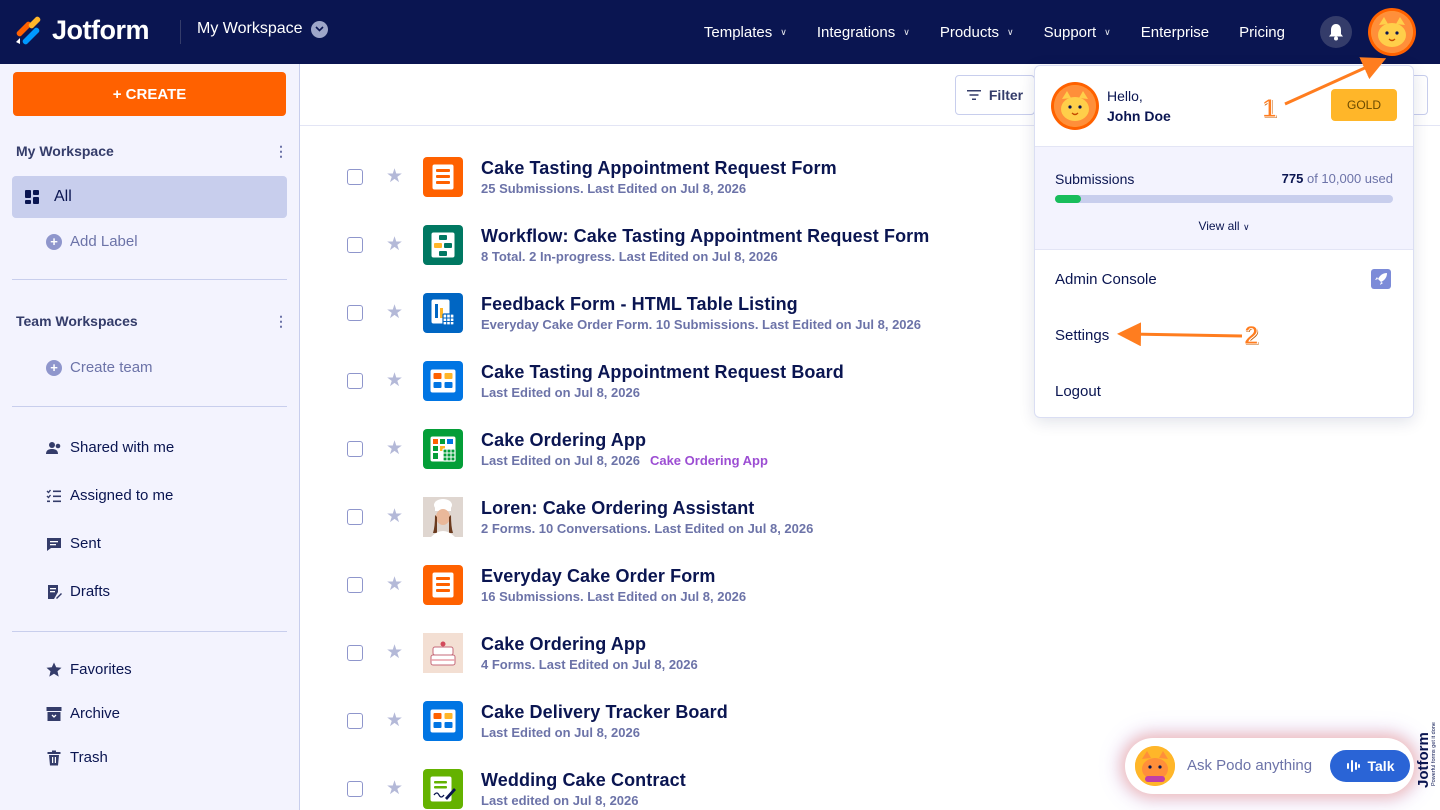  What do you see at coordinates (180, 32) in the screenshot?
I see `nav-divider` at bounding box center [180, 32].